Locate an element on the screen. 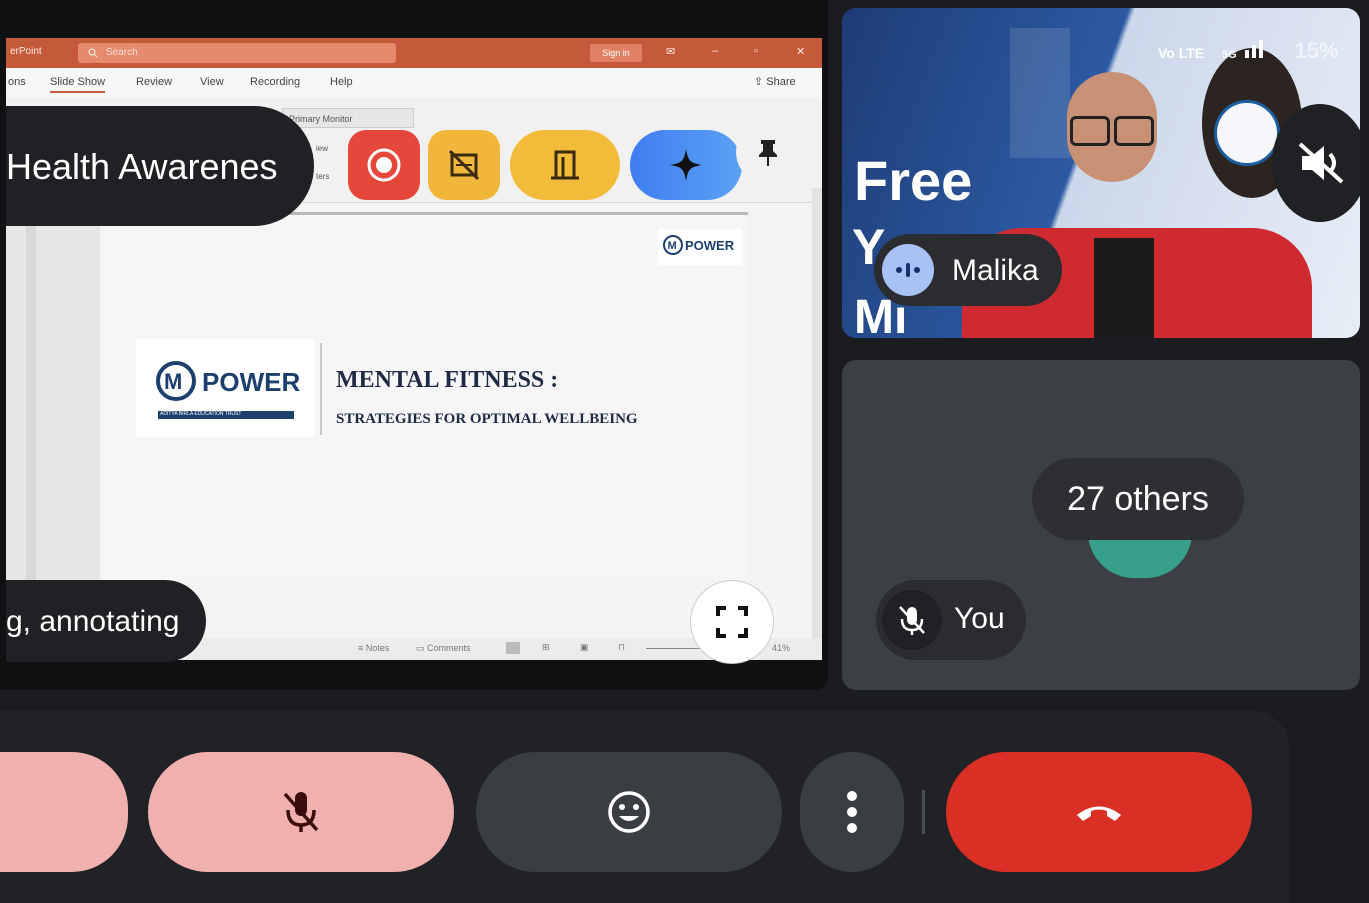 This screenshot has height=903, width=1369. others-count: 27 others is located at coordinates (1138, 499).